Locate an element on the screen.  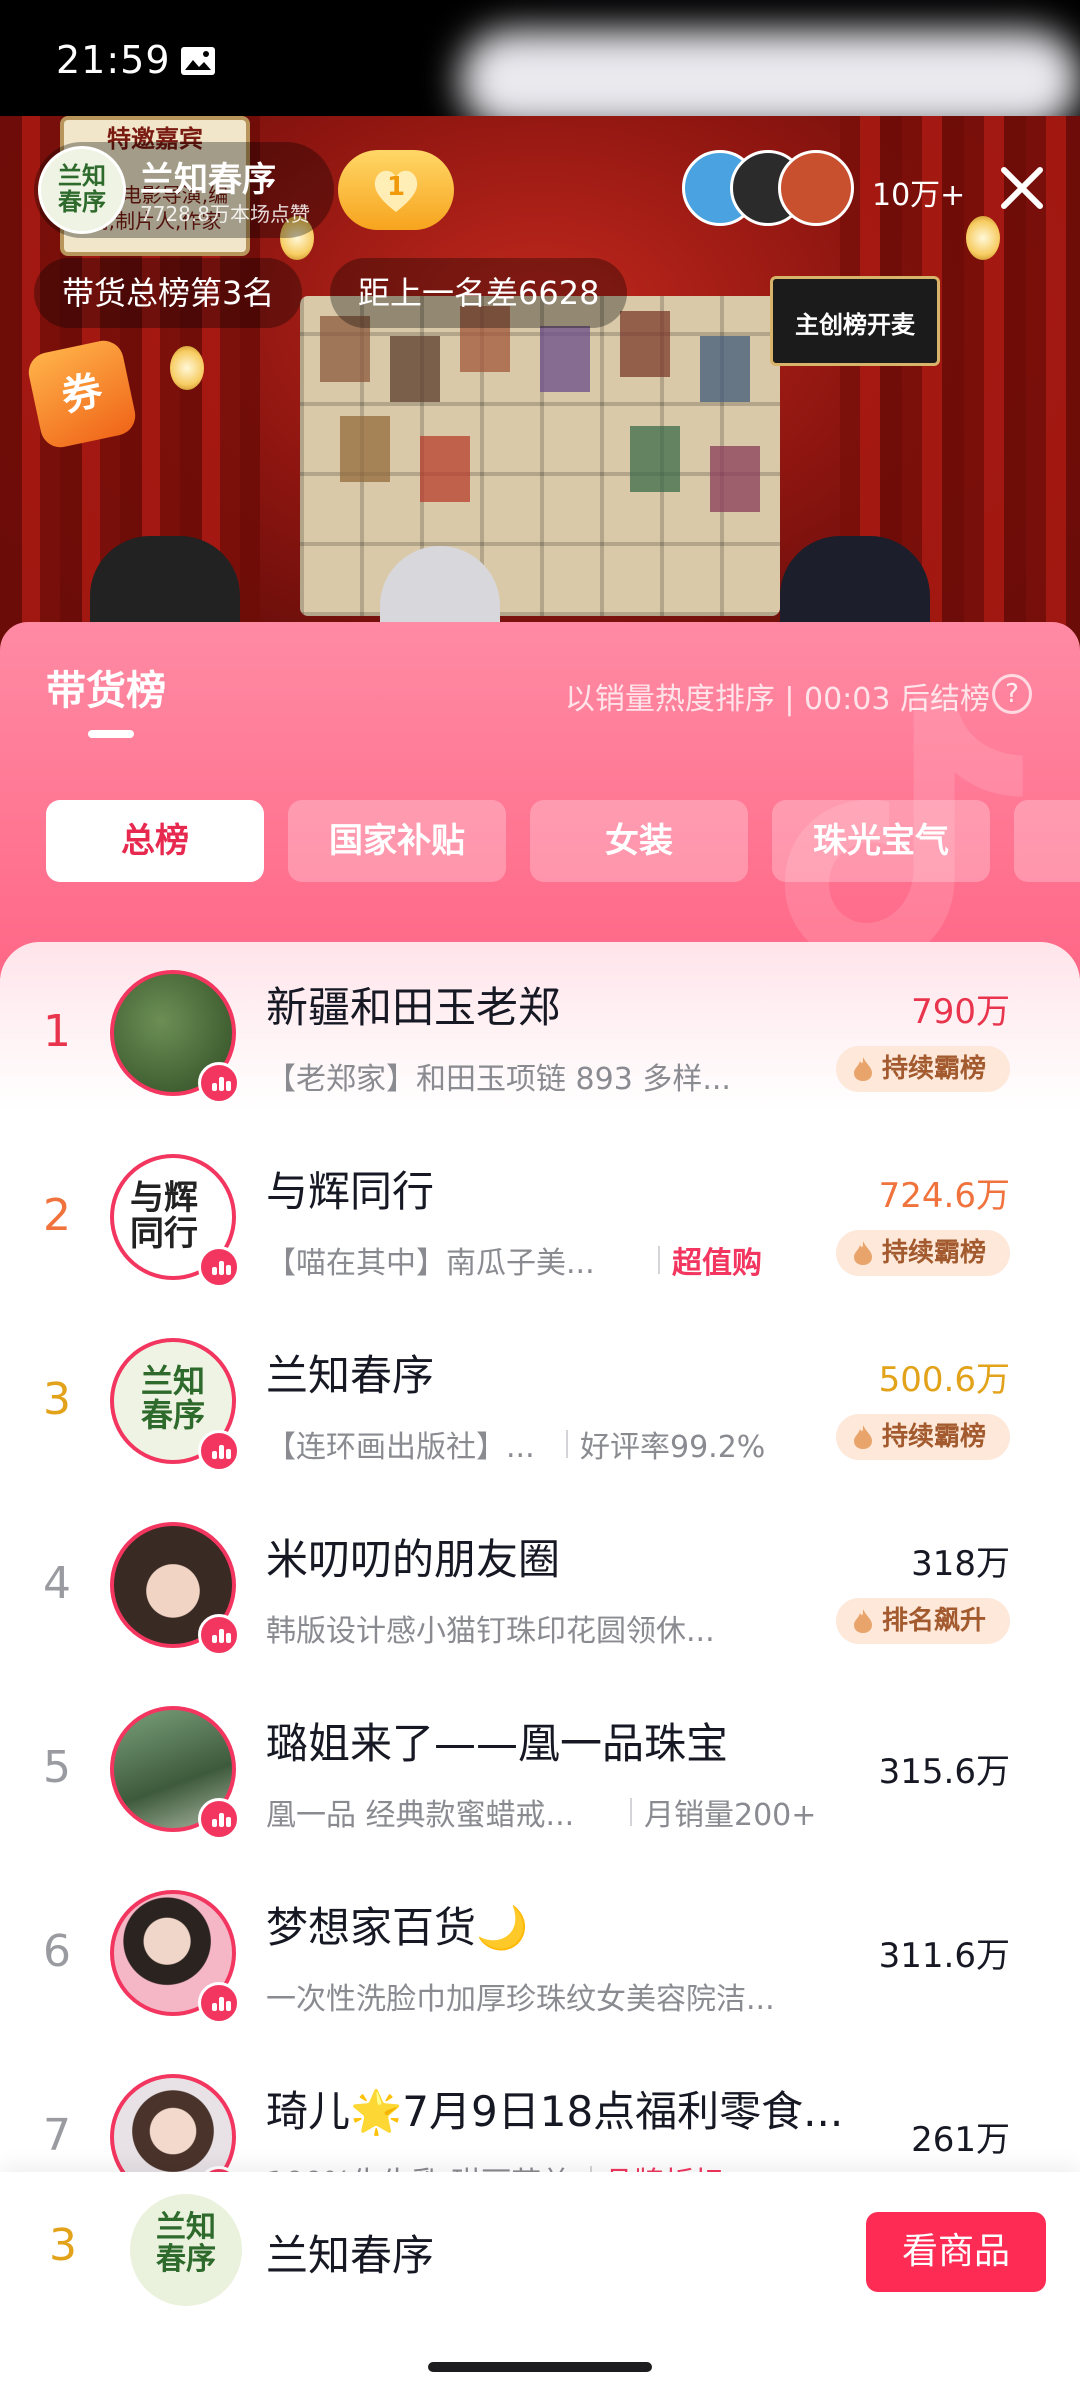
home-indicator is located at coordinates (540, 2367).